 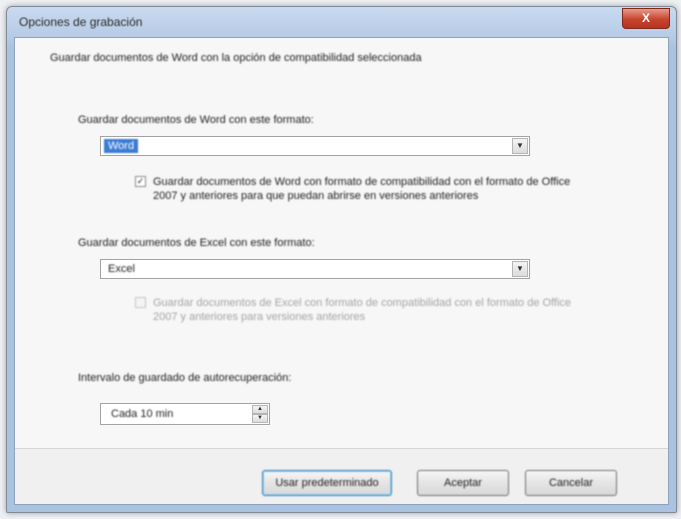 What do you see at coordinates (315, 269) in the screenshot?
I see `excel-format-combo: Excel ▼` at bounding box center [315, 269].